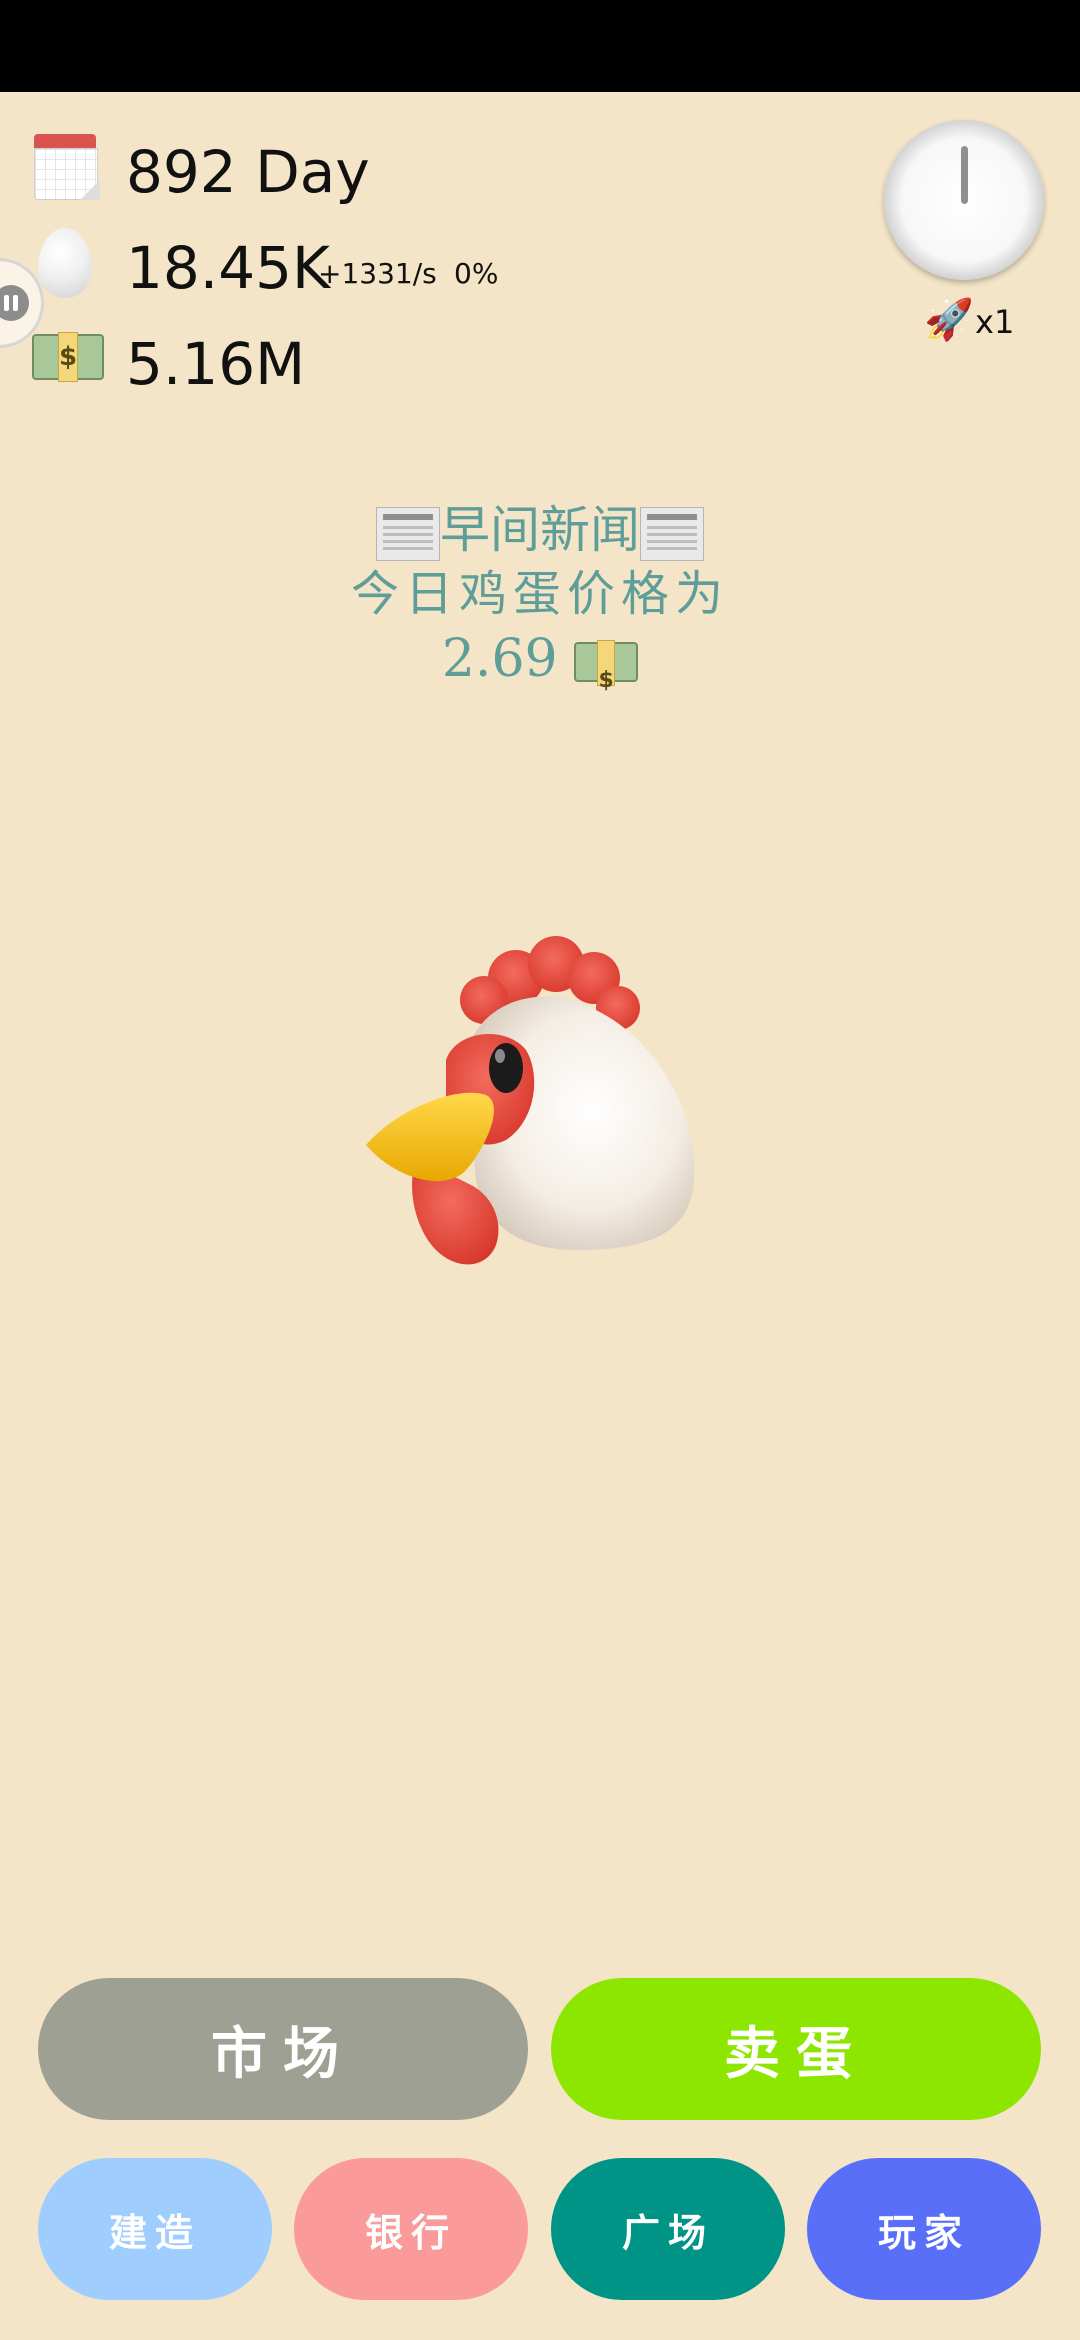 The width and height of the screenshot is (1080, 2340). What do you see at coordinates (283, 2049) in the screenshot?
I see `market-button: 市场` at bounding box center [283, 2049].